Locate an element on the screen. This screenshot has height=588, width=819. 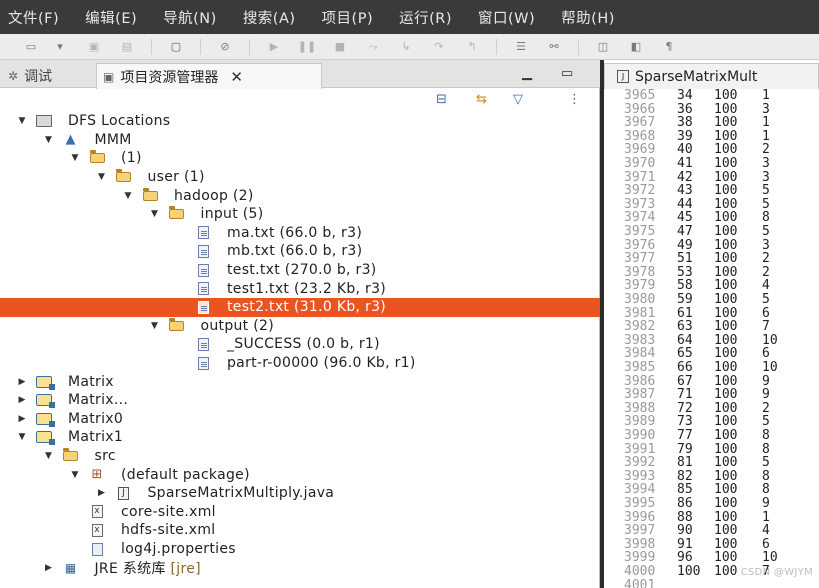
tree-item: ▶ J SparseMatrixMultiply.java is located at coordinates (300, 493).